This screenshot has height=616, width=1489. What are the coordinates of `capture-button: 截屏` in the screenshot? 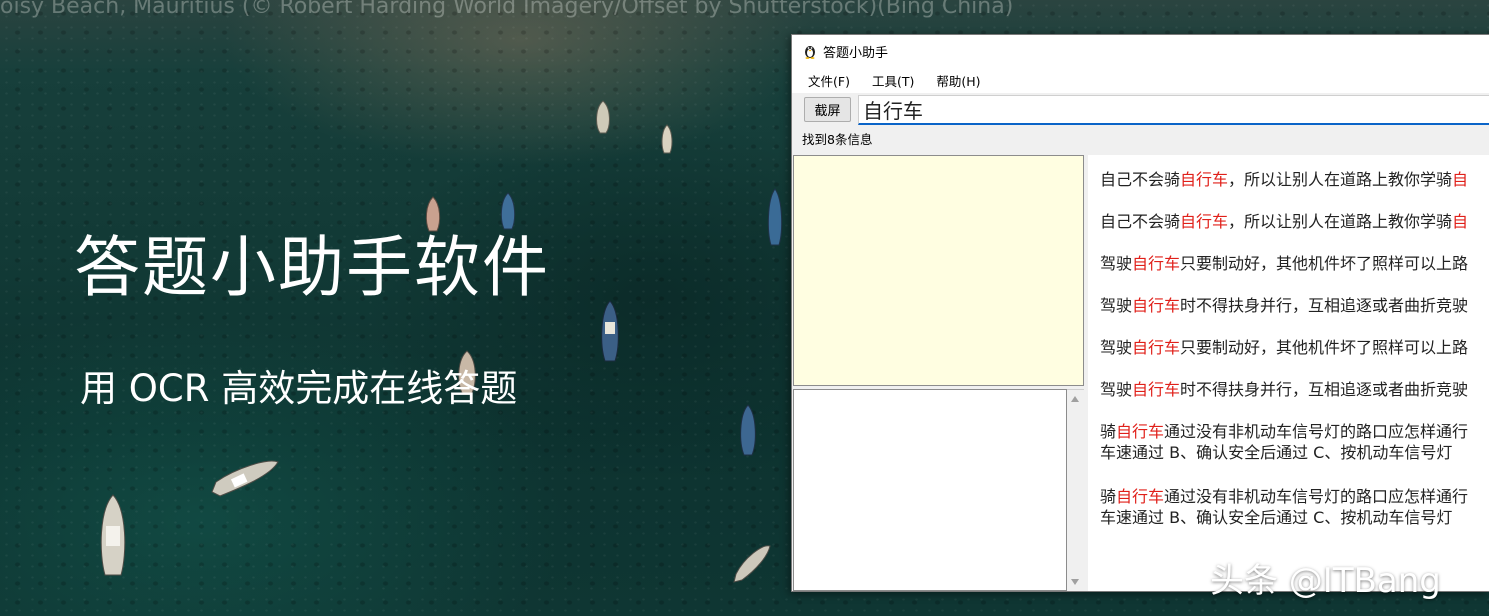 It's located at (827, 109).